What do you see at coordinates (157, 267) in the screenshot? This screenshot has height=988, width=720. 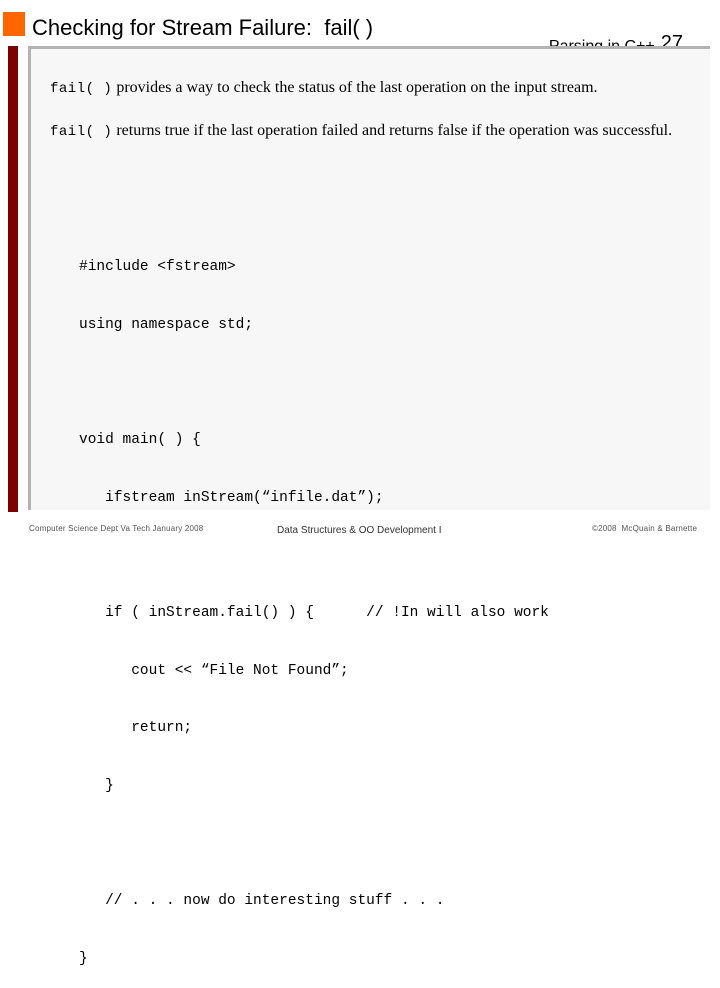 I see `code-line: #include <fstream>` at bounding box center [157, 267].